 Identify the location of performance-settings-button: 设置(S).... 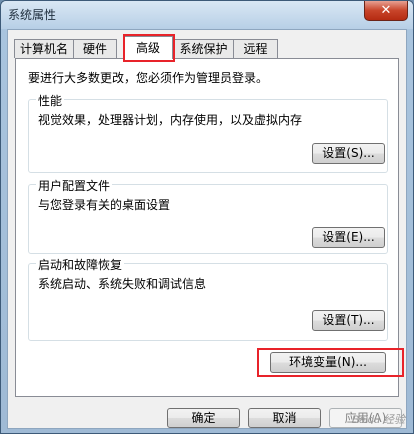
(348, 153).